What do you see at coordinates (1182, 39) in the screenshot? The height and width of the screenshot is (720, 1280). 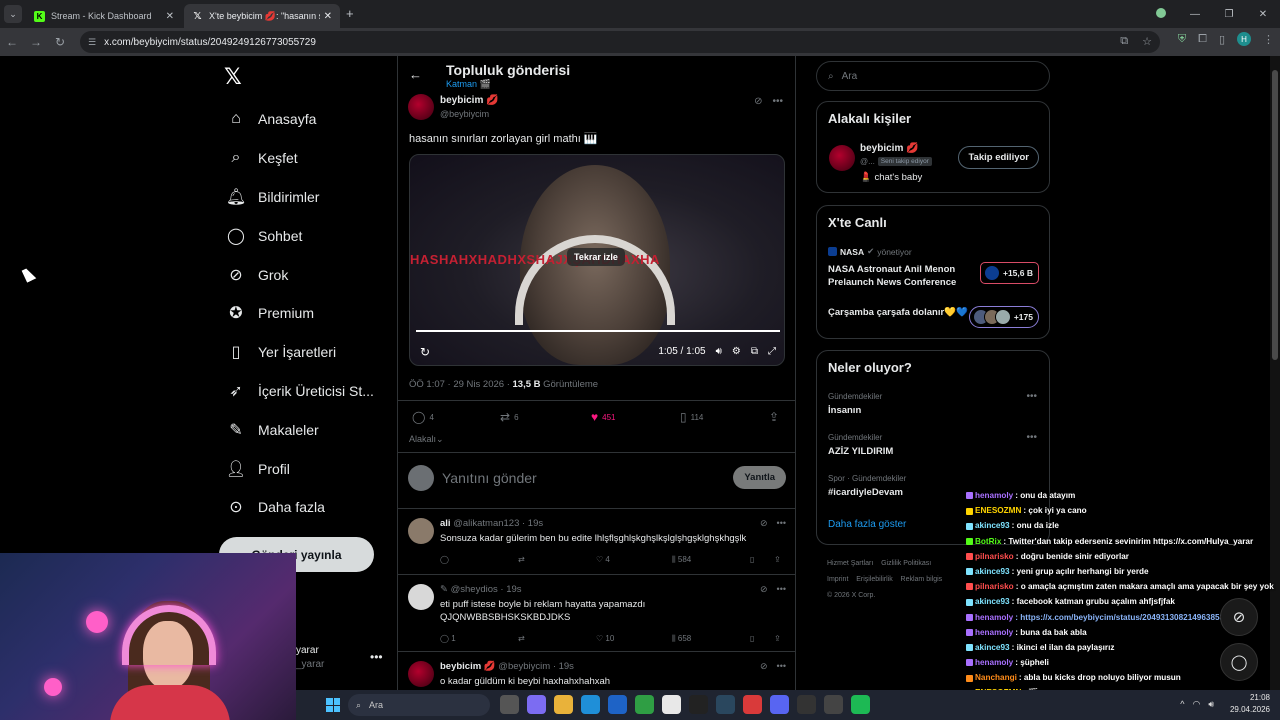 I see `shield-extension-icon: ⛨` at bounding box center [1182, 39].